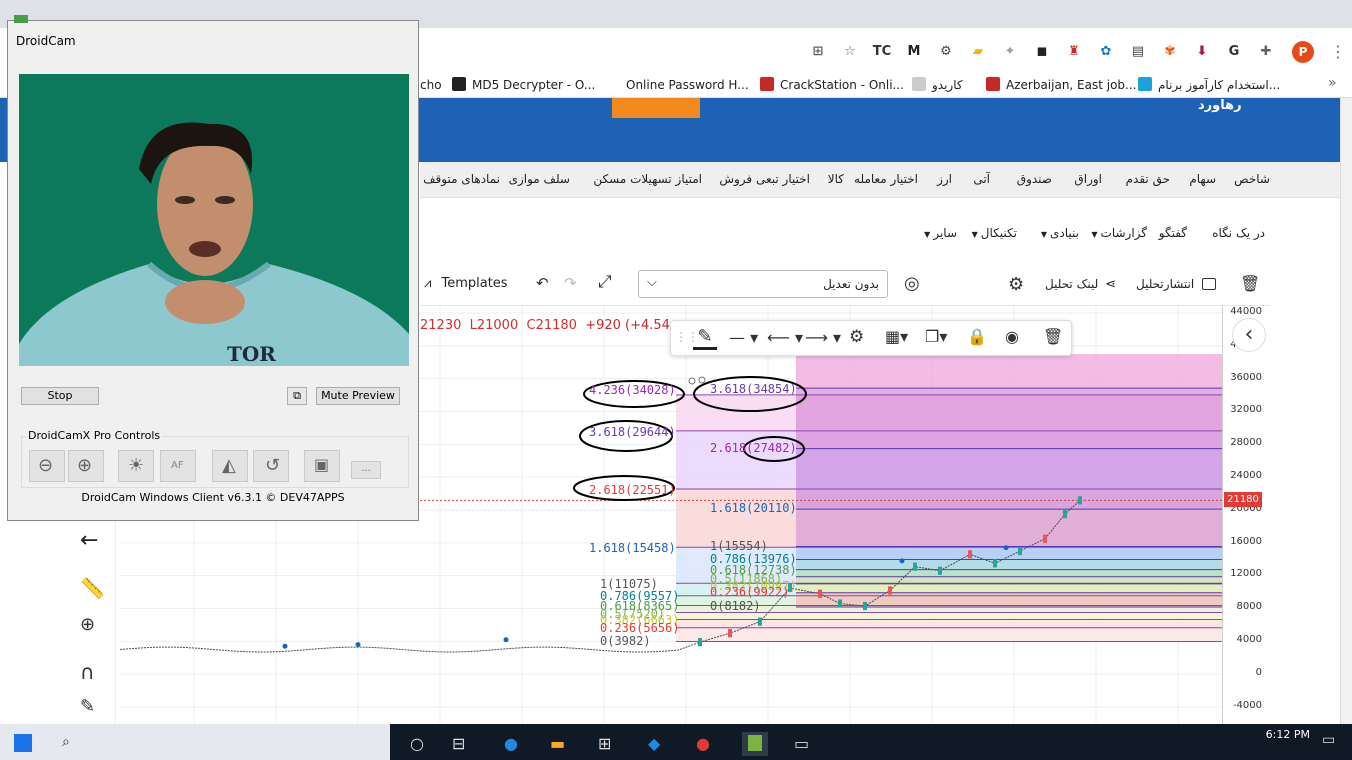 This screenshot has height=760, width=1352. Describe the element at coordinates (1060, 233) in the screenshot. I see `subnav-item: ▼ بنیادی` at that location.